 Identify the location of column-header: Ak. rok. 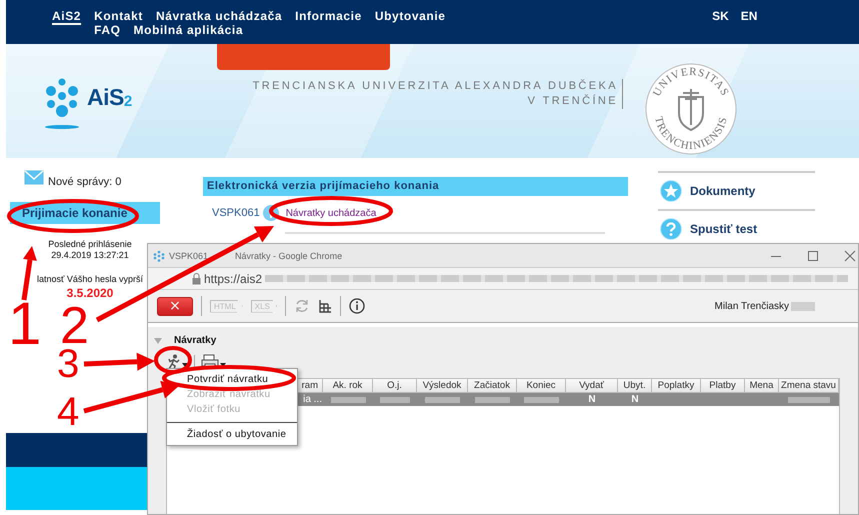
(348, 386).